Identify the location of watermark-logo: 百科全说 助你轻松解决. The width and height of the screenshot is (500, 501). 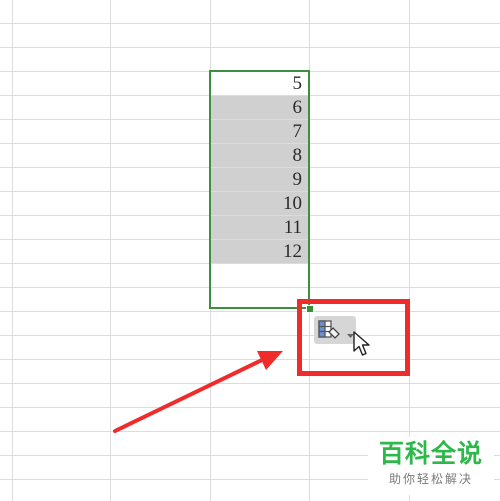
(431, 466).